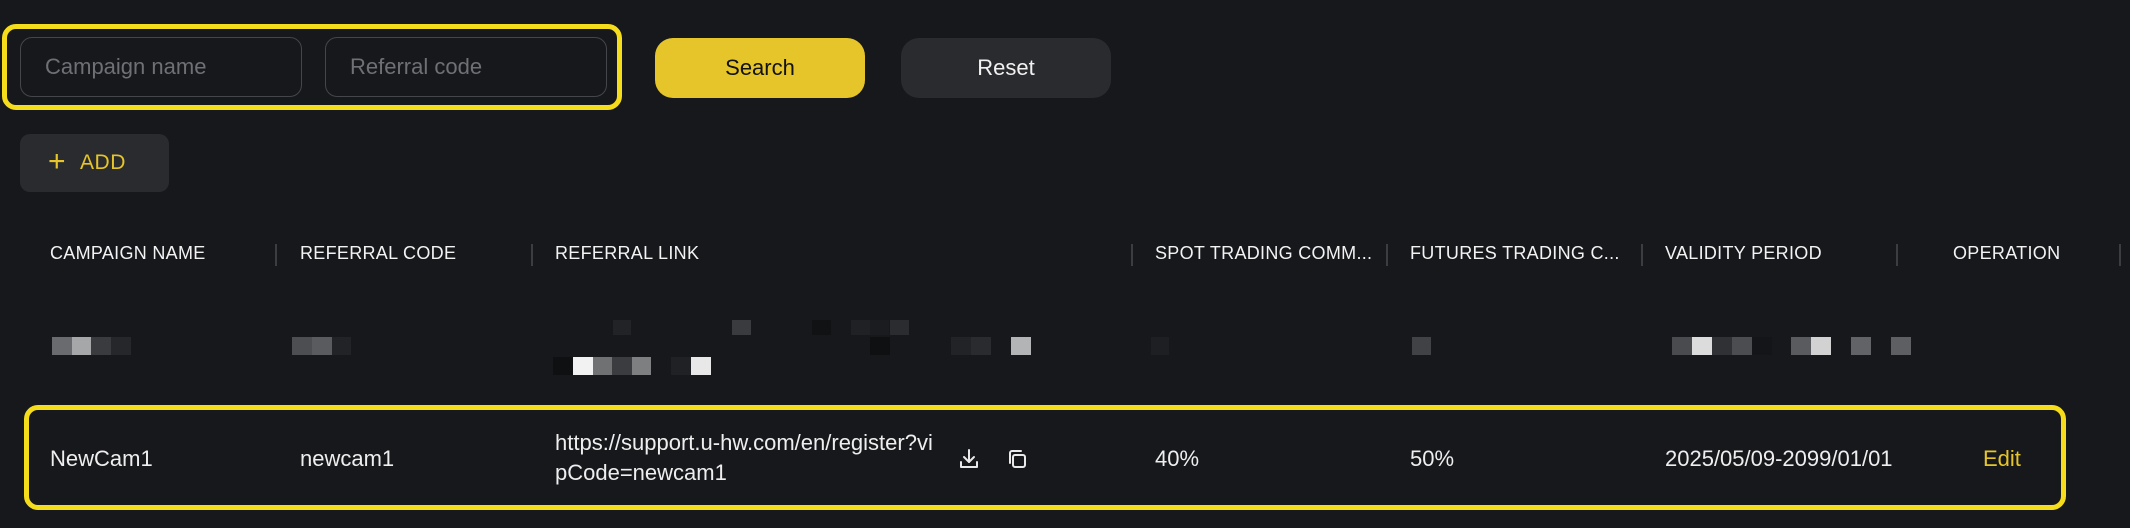 The image size is (2130, 528). I want to click on column-header-referral-link: REFERRAL LINK, so click(627, 253).